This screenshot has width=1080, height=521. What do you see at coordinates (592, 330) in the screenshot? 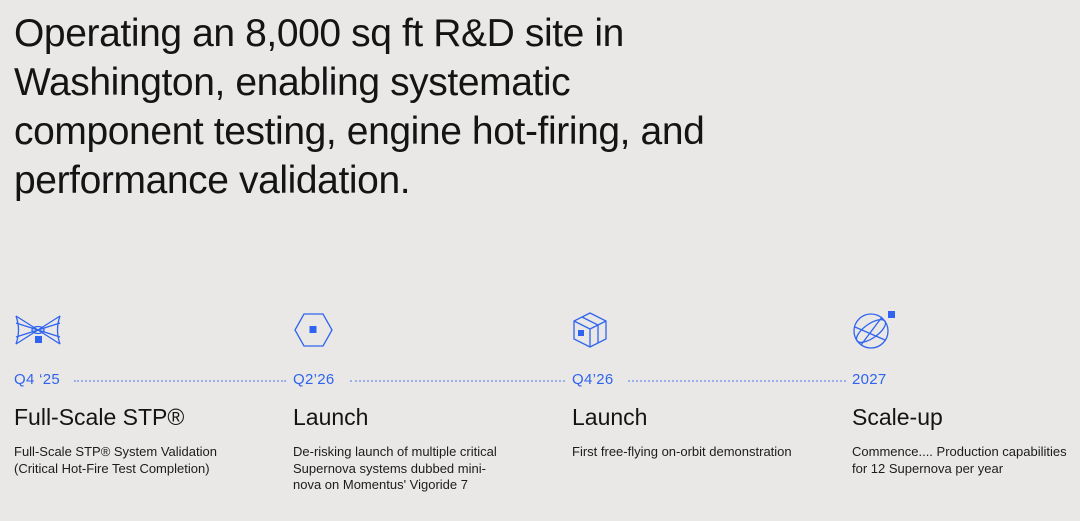
I see `cube-satellite-icon` at bounding box center [592, 330].